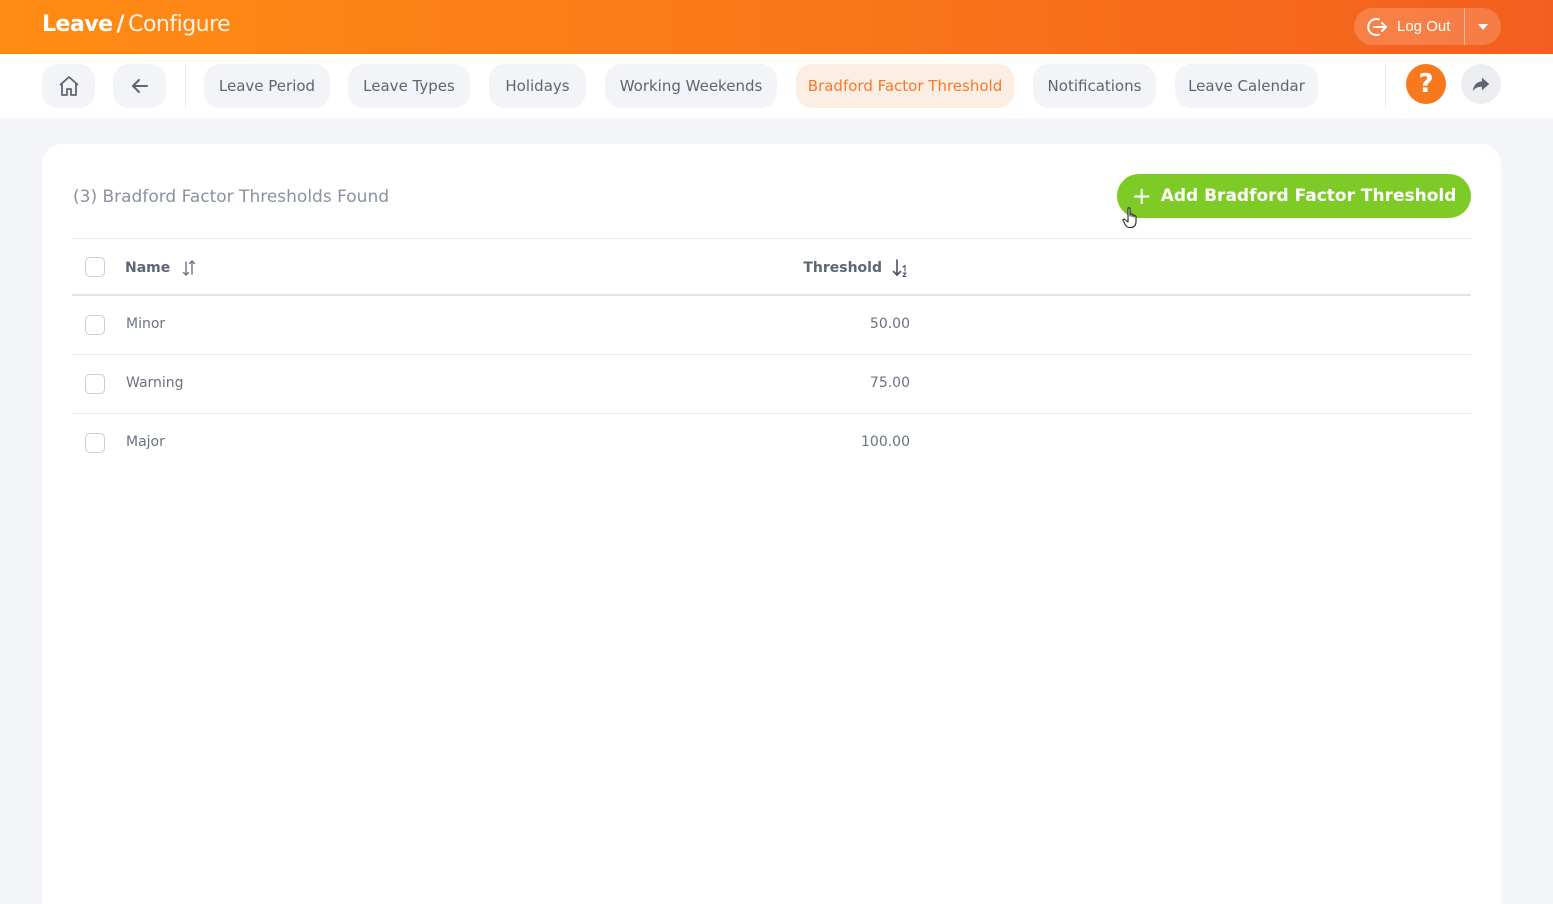 This screenshot has height=904, width=1553. What do you see at coordinates (145, 442) in the screenshot?
I see `threshold-name: Major` at bounding box center [145, 442].